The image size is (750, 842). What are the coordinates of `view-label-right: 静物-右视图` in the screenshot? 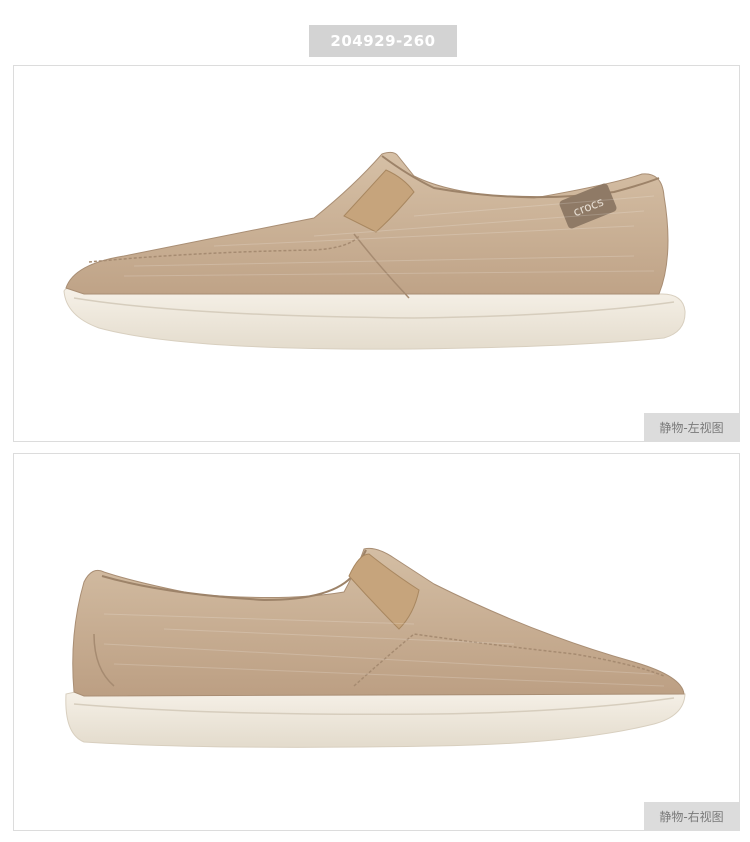 It's located at (691, 816).